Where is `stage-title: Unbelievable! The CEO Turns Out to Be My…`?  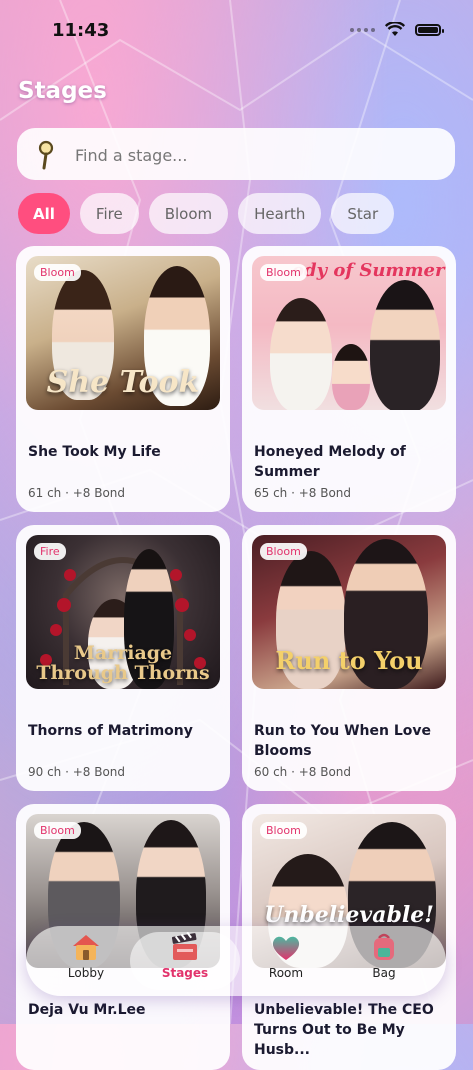 stage-title: Unbelievable! The CEO Turns Out to Be My… is located at coordinates (344, 1030).